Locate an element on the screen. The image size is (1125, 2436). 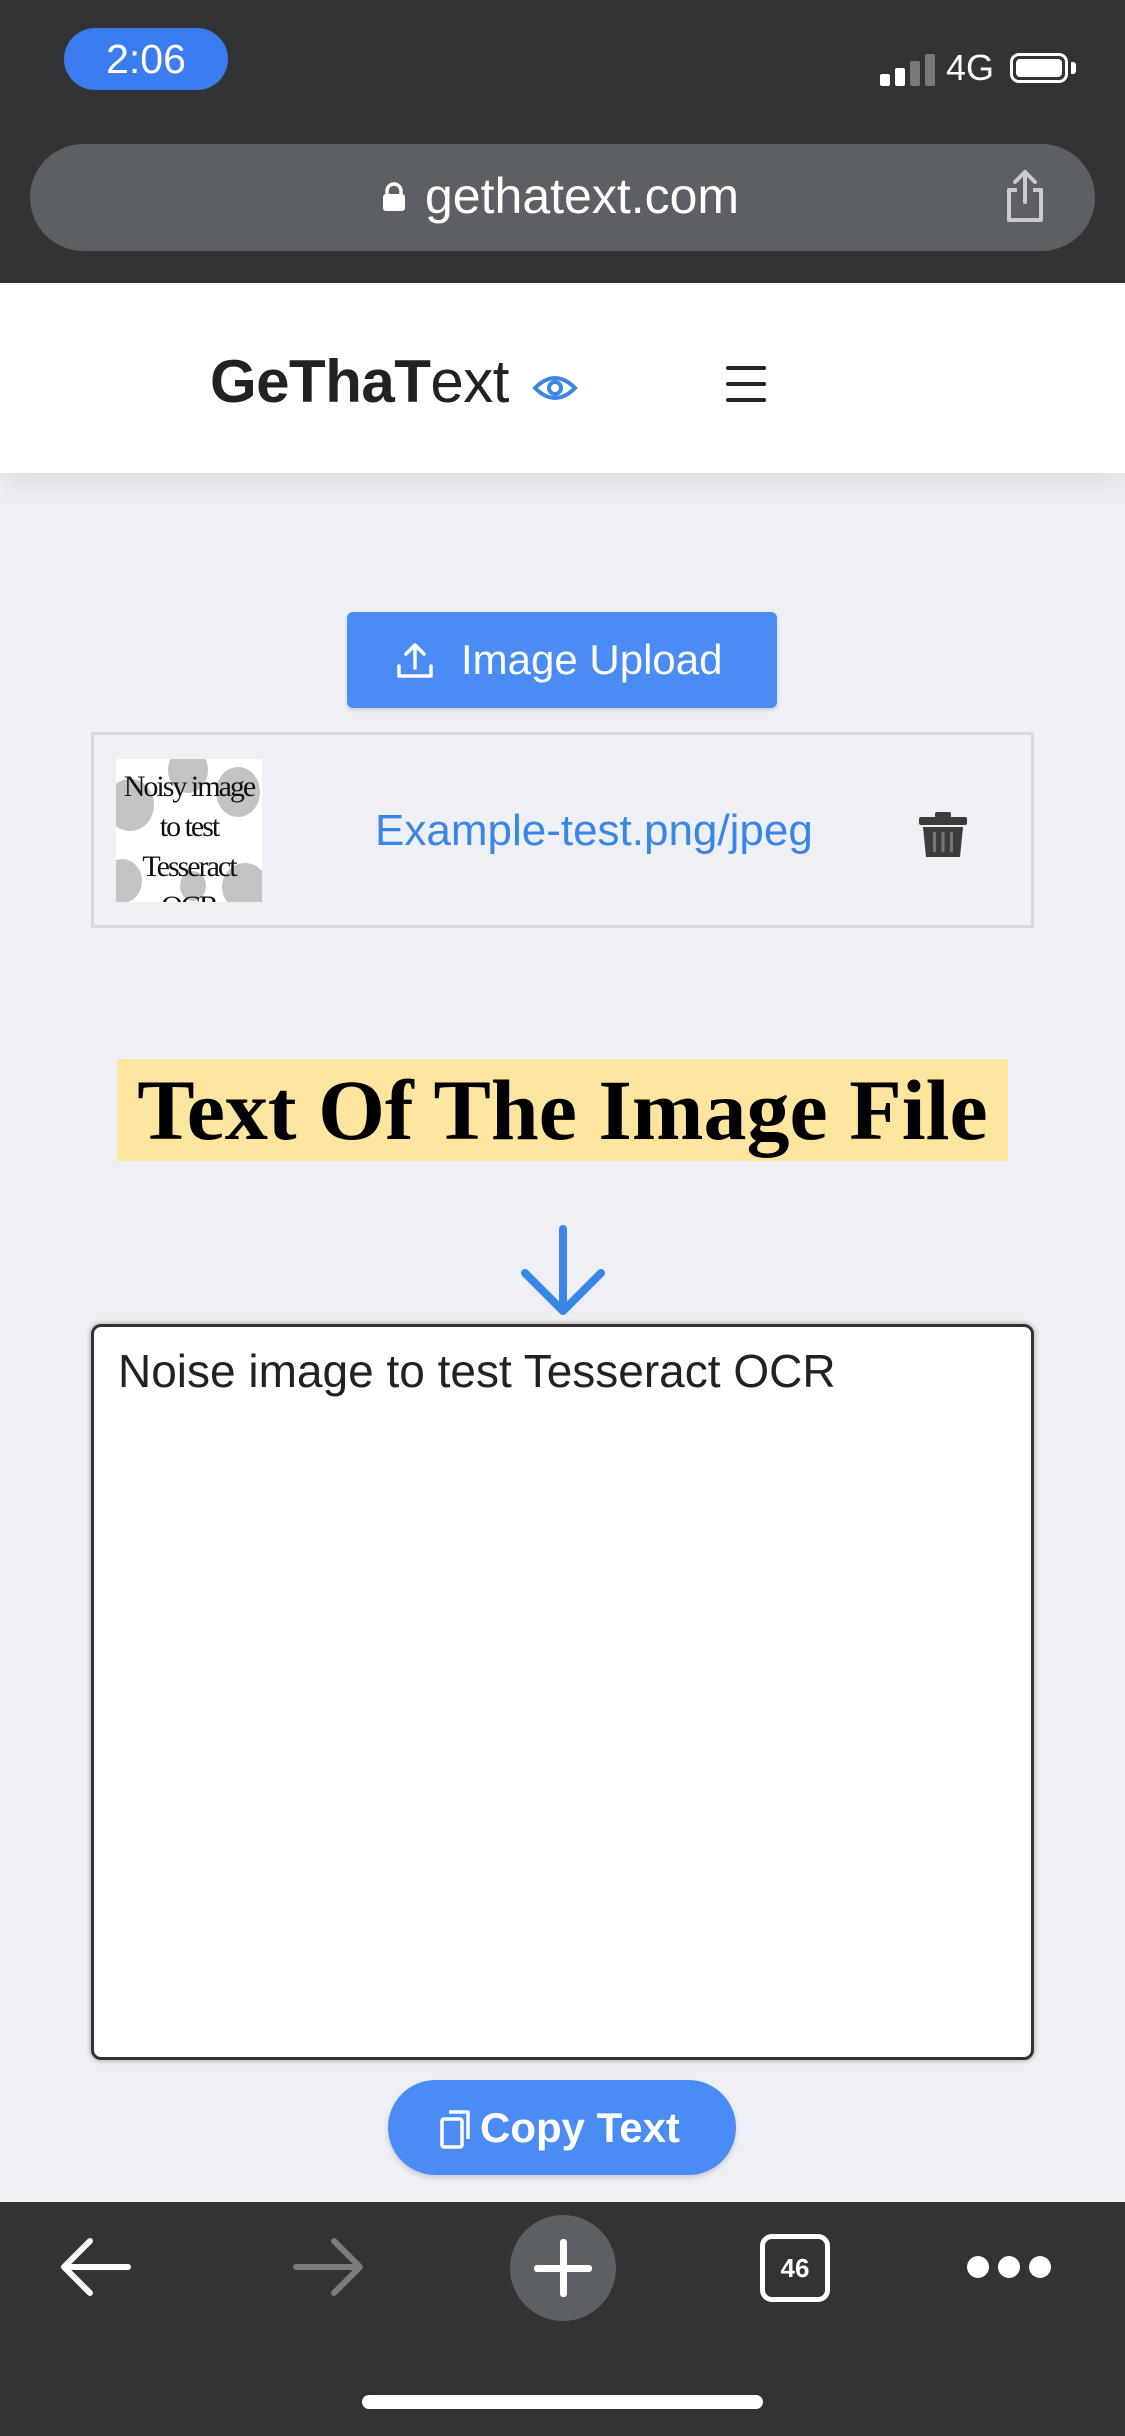
eye-icon is located at coordinates (555, 388).